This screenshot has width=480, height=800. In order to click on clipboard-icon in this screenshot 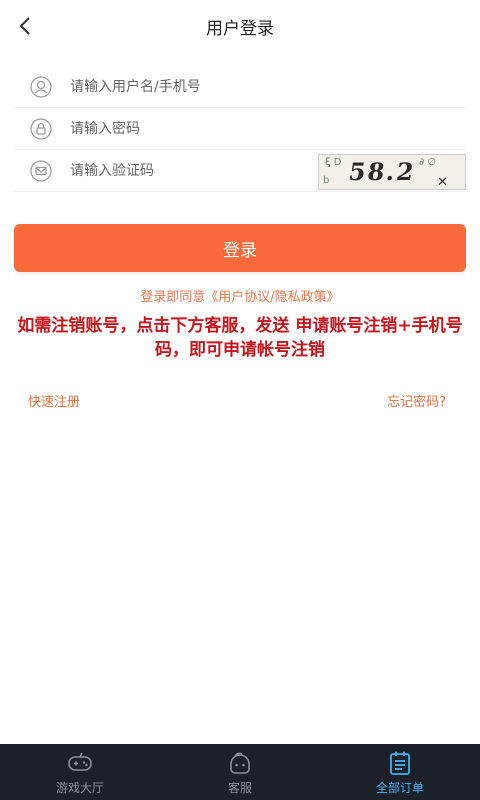, I will do `click(400, 763)`.